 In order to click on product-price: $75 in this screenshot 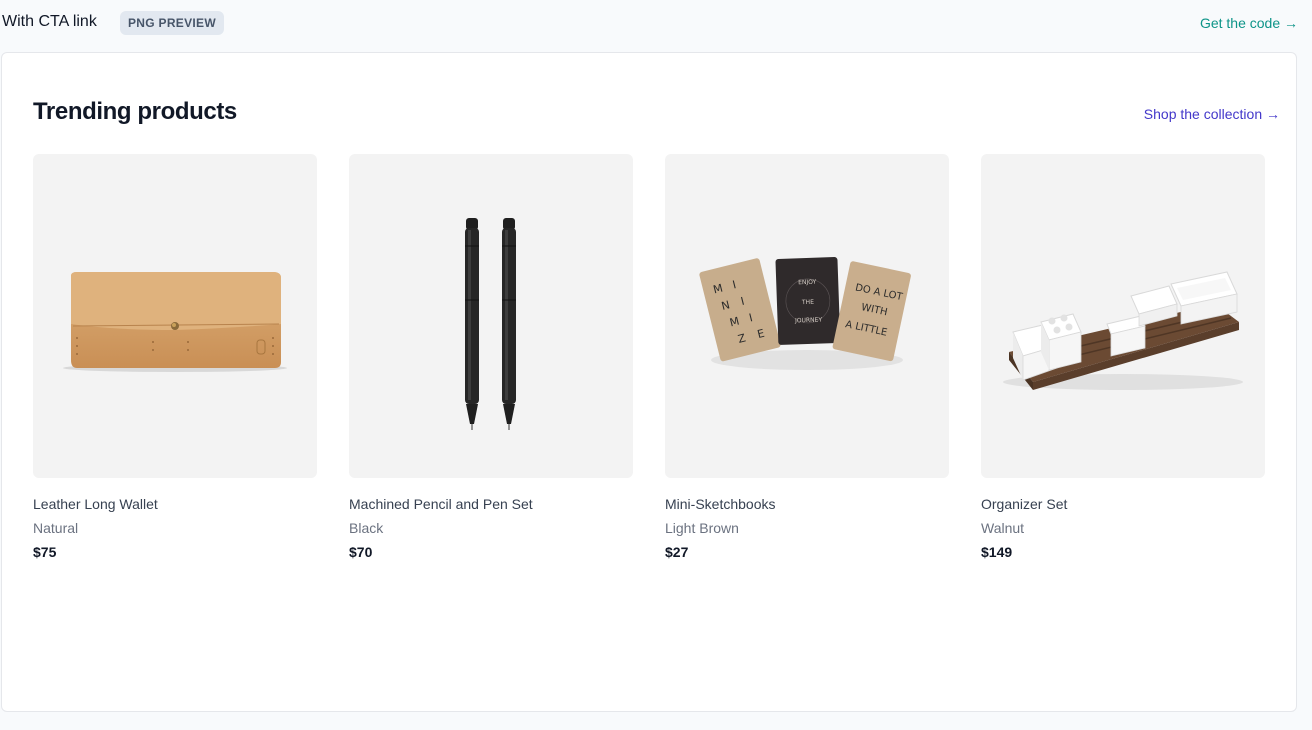, I will do `click(45, 552)`.